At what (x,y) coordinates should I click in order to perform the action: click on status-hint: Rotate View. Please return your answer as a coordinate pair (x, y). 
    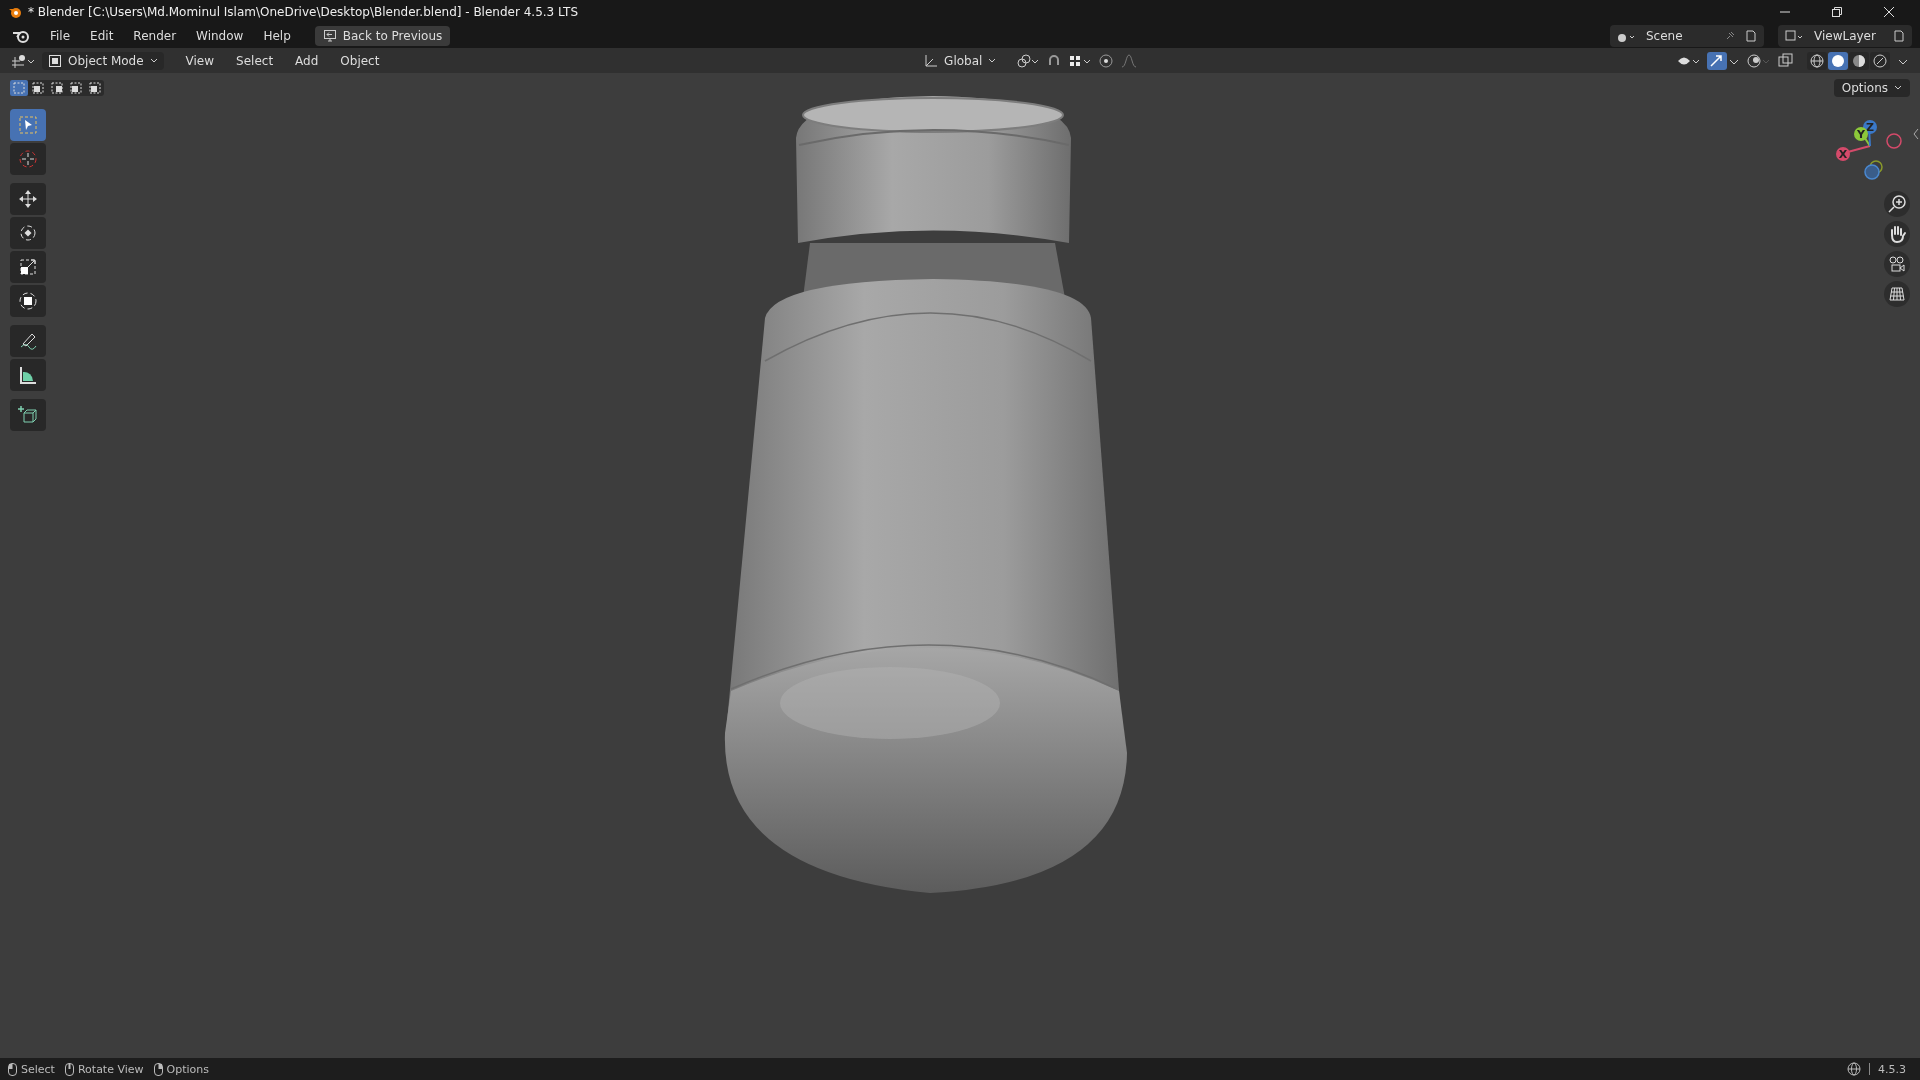
    Looking at the image, I should click on (110, 1069).